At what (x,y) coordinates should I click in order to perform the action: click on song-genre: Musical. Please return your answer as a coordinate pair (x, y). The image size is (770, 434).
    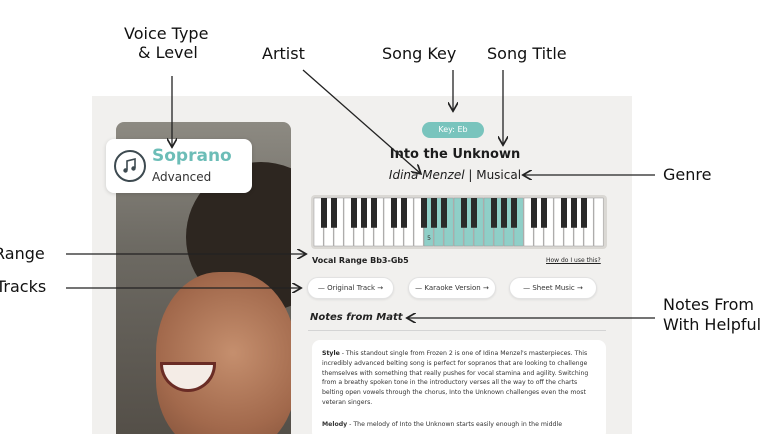
    Looking at the image, I should click on (499, 175).